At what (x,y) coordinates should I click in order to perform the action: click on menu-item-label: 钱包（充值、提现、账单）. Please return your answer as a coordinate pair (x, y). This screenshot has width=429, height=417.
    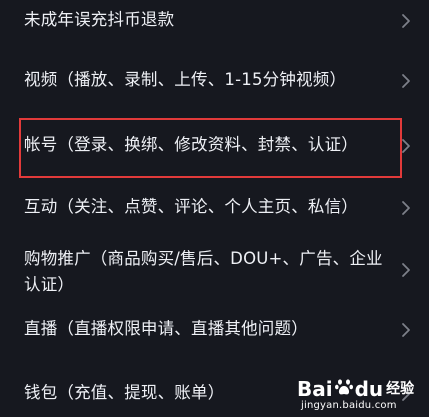
    Looking at the image, I should click on (124, 392).